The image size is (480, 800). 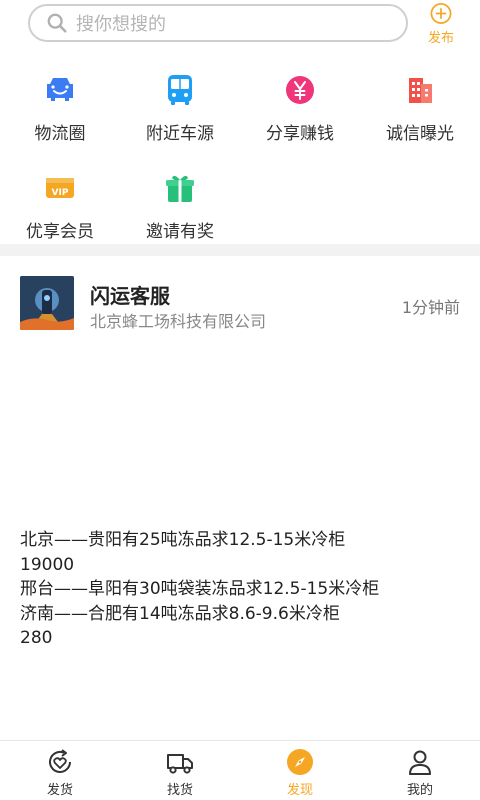 I want to click on grid-item-label: 附近车源, so click(x=180, y=134).